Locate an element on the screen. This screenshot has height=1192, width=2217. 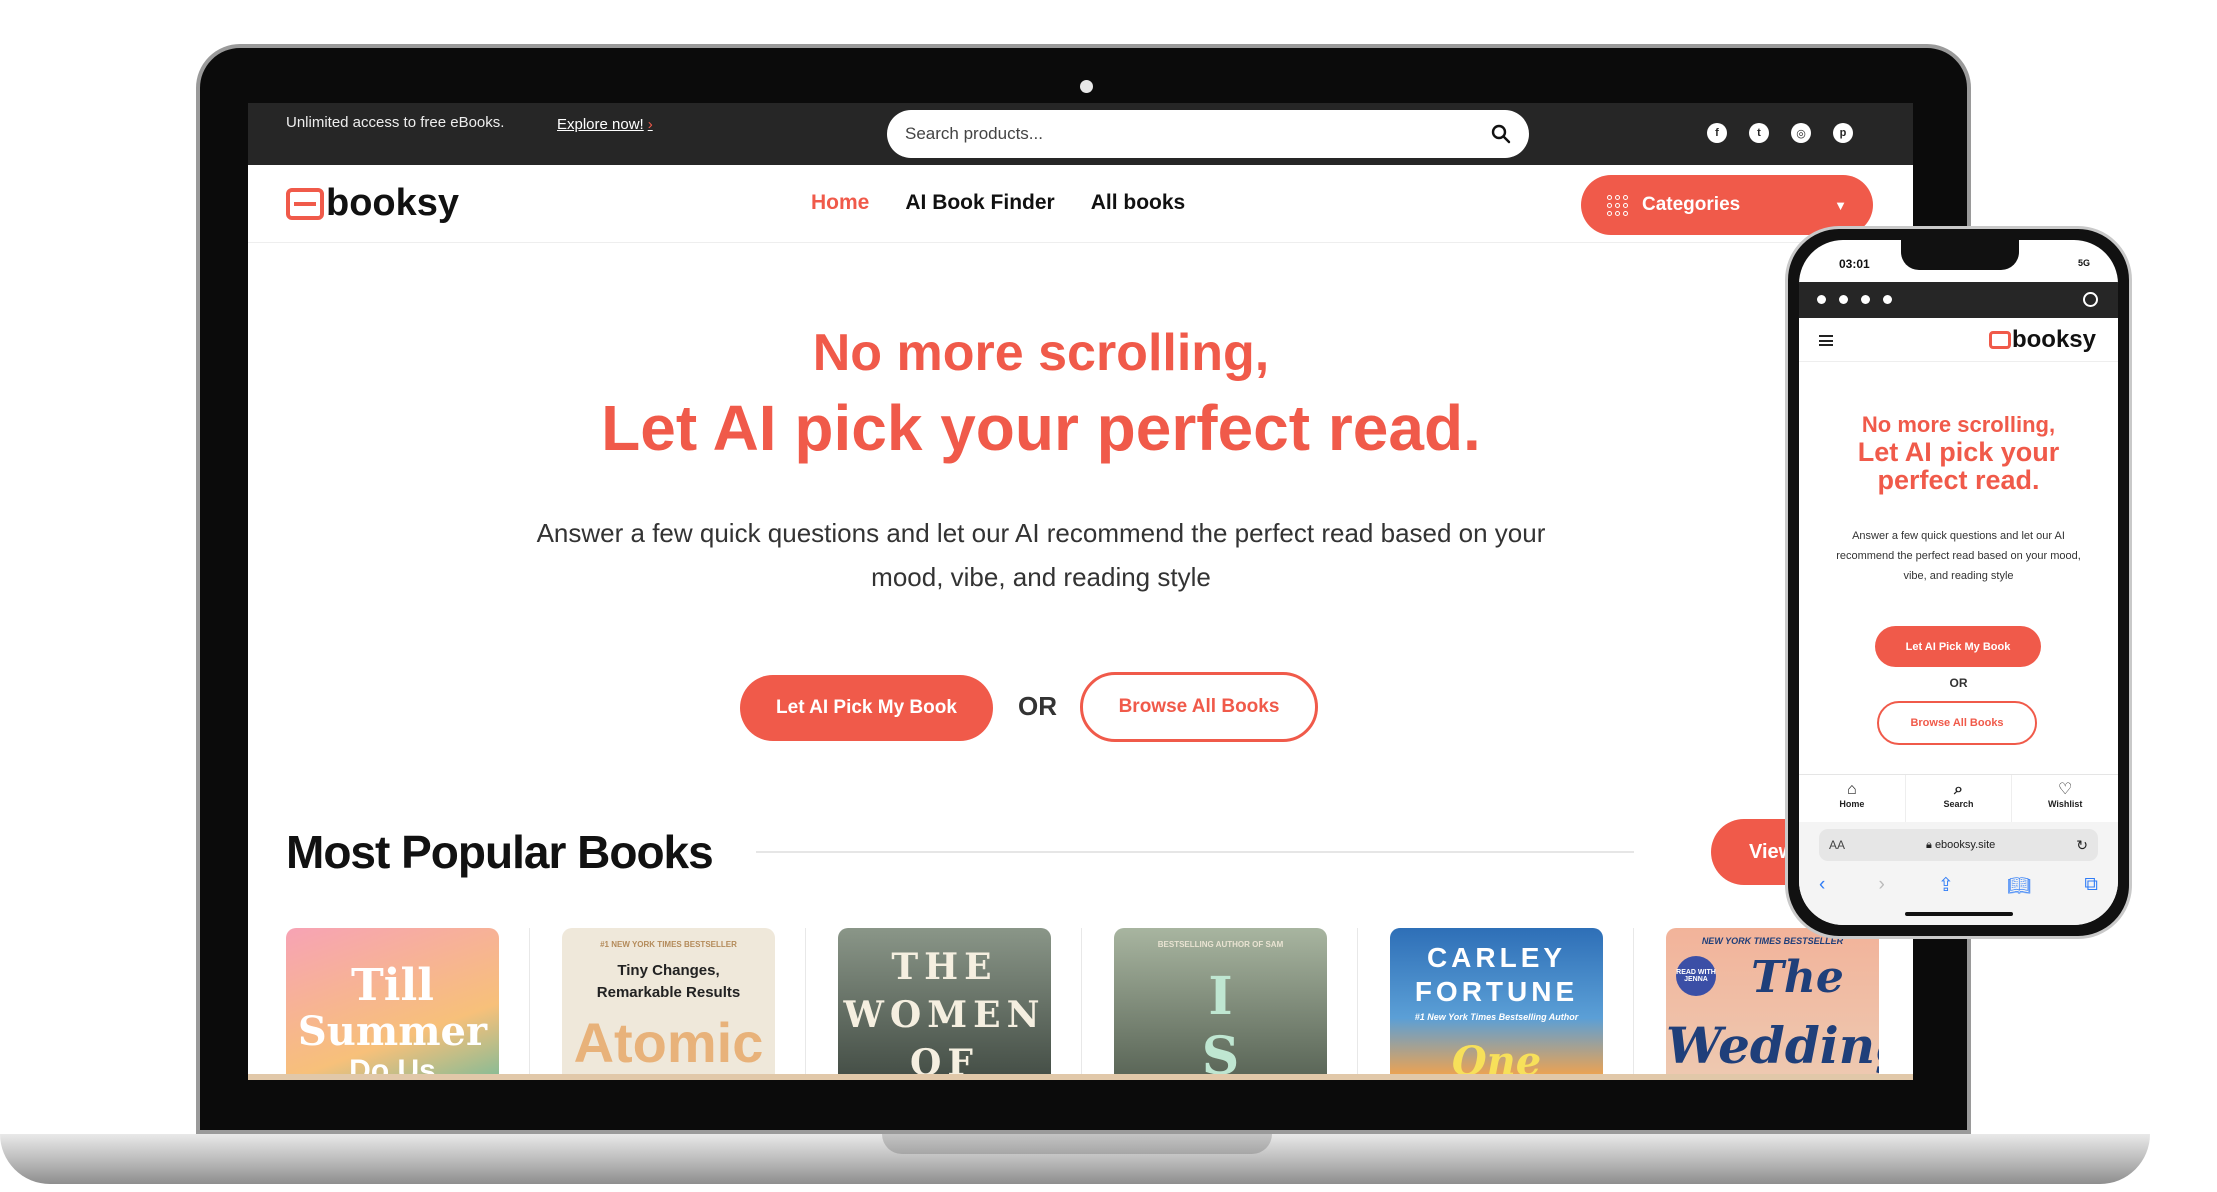
ai-pick-button: Let AI Pick My Book is located at coordinates (866, 708).